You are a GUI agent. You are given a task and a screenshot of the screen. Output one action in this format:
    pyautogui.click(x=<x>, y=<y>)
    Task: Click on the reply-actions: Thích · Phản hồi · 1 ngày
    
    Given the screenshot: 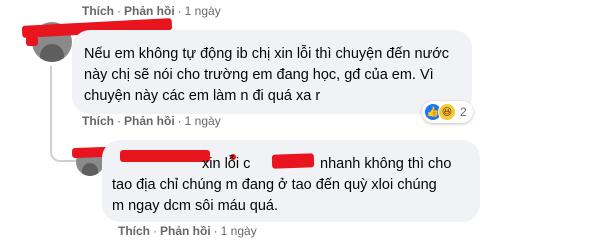 What is the action you would take?
    pyautogui.click(x=187, y=231)
    